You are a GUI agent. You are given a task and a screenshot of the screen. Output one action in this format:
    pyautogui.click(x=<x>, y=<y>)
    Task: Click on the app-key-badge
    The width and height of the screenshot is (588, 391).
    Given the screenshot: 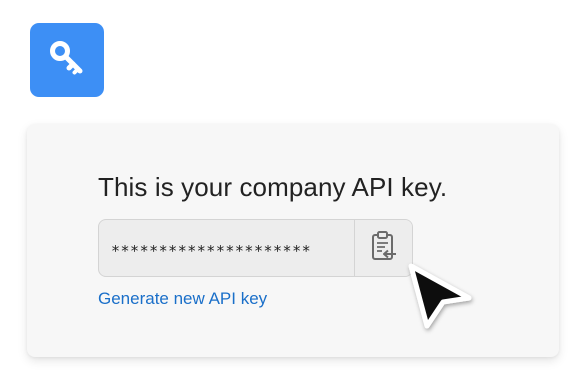 What is the action you would take?
    pyautogui.click(x=67, y=60)
    